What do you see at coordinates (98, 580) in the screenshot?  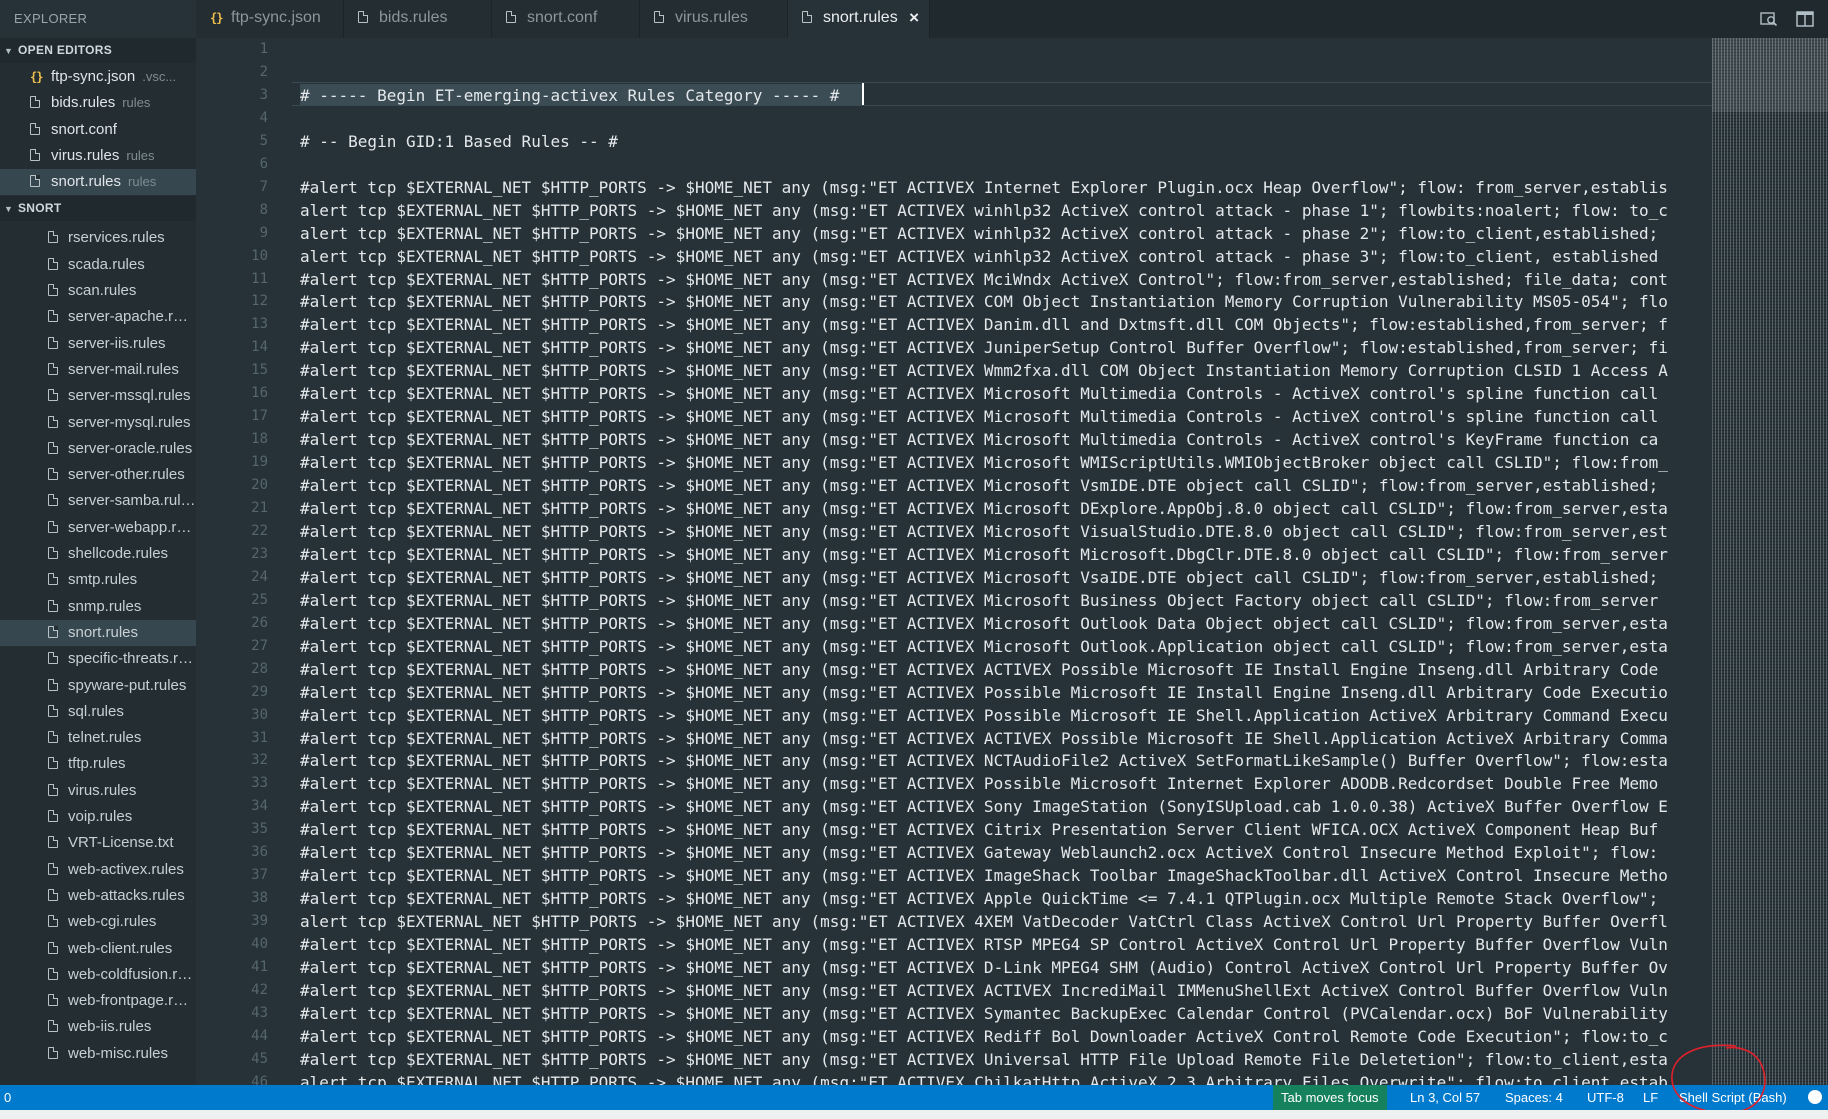 I see `sidebar-file-item: smtp.rules` at bounding box center [98, 580].